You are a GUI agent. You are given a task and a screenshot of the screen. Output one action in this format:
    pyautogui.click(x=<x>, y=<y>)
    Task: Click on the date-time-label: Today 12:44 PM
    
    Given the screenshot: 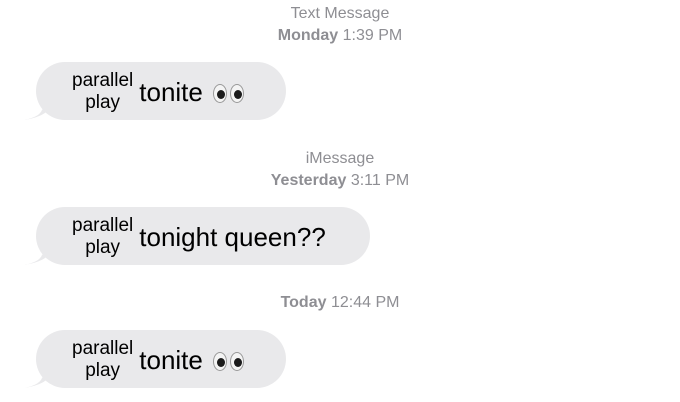 What is the action you would take?
    pyautogui.click(x=340, y=303)
    